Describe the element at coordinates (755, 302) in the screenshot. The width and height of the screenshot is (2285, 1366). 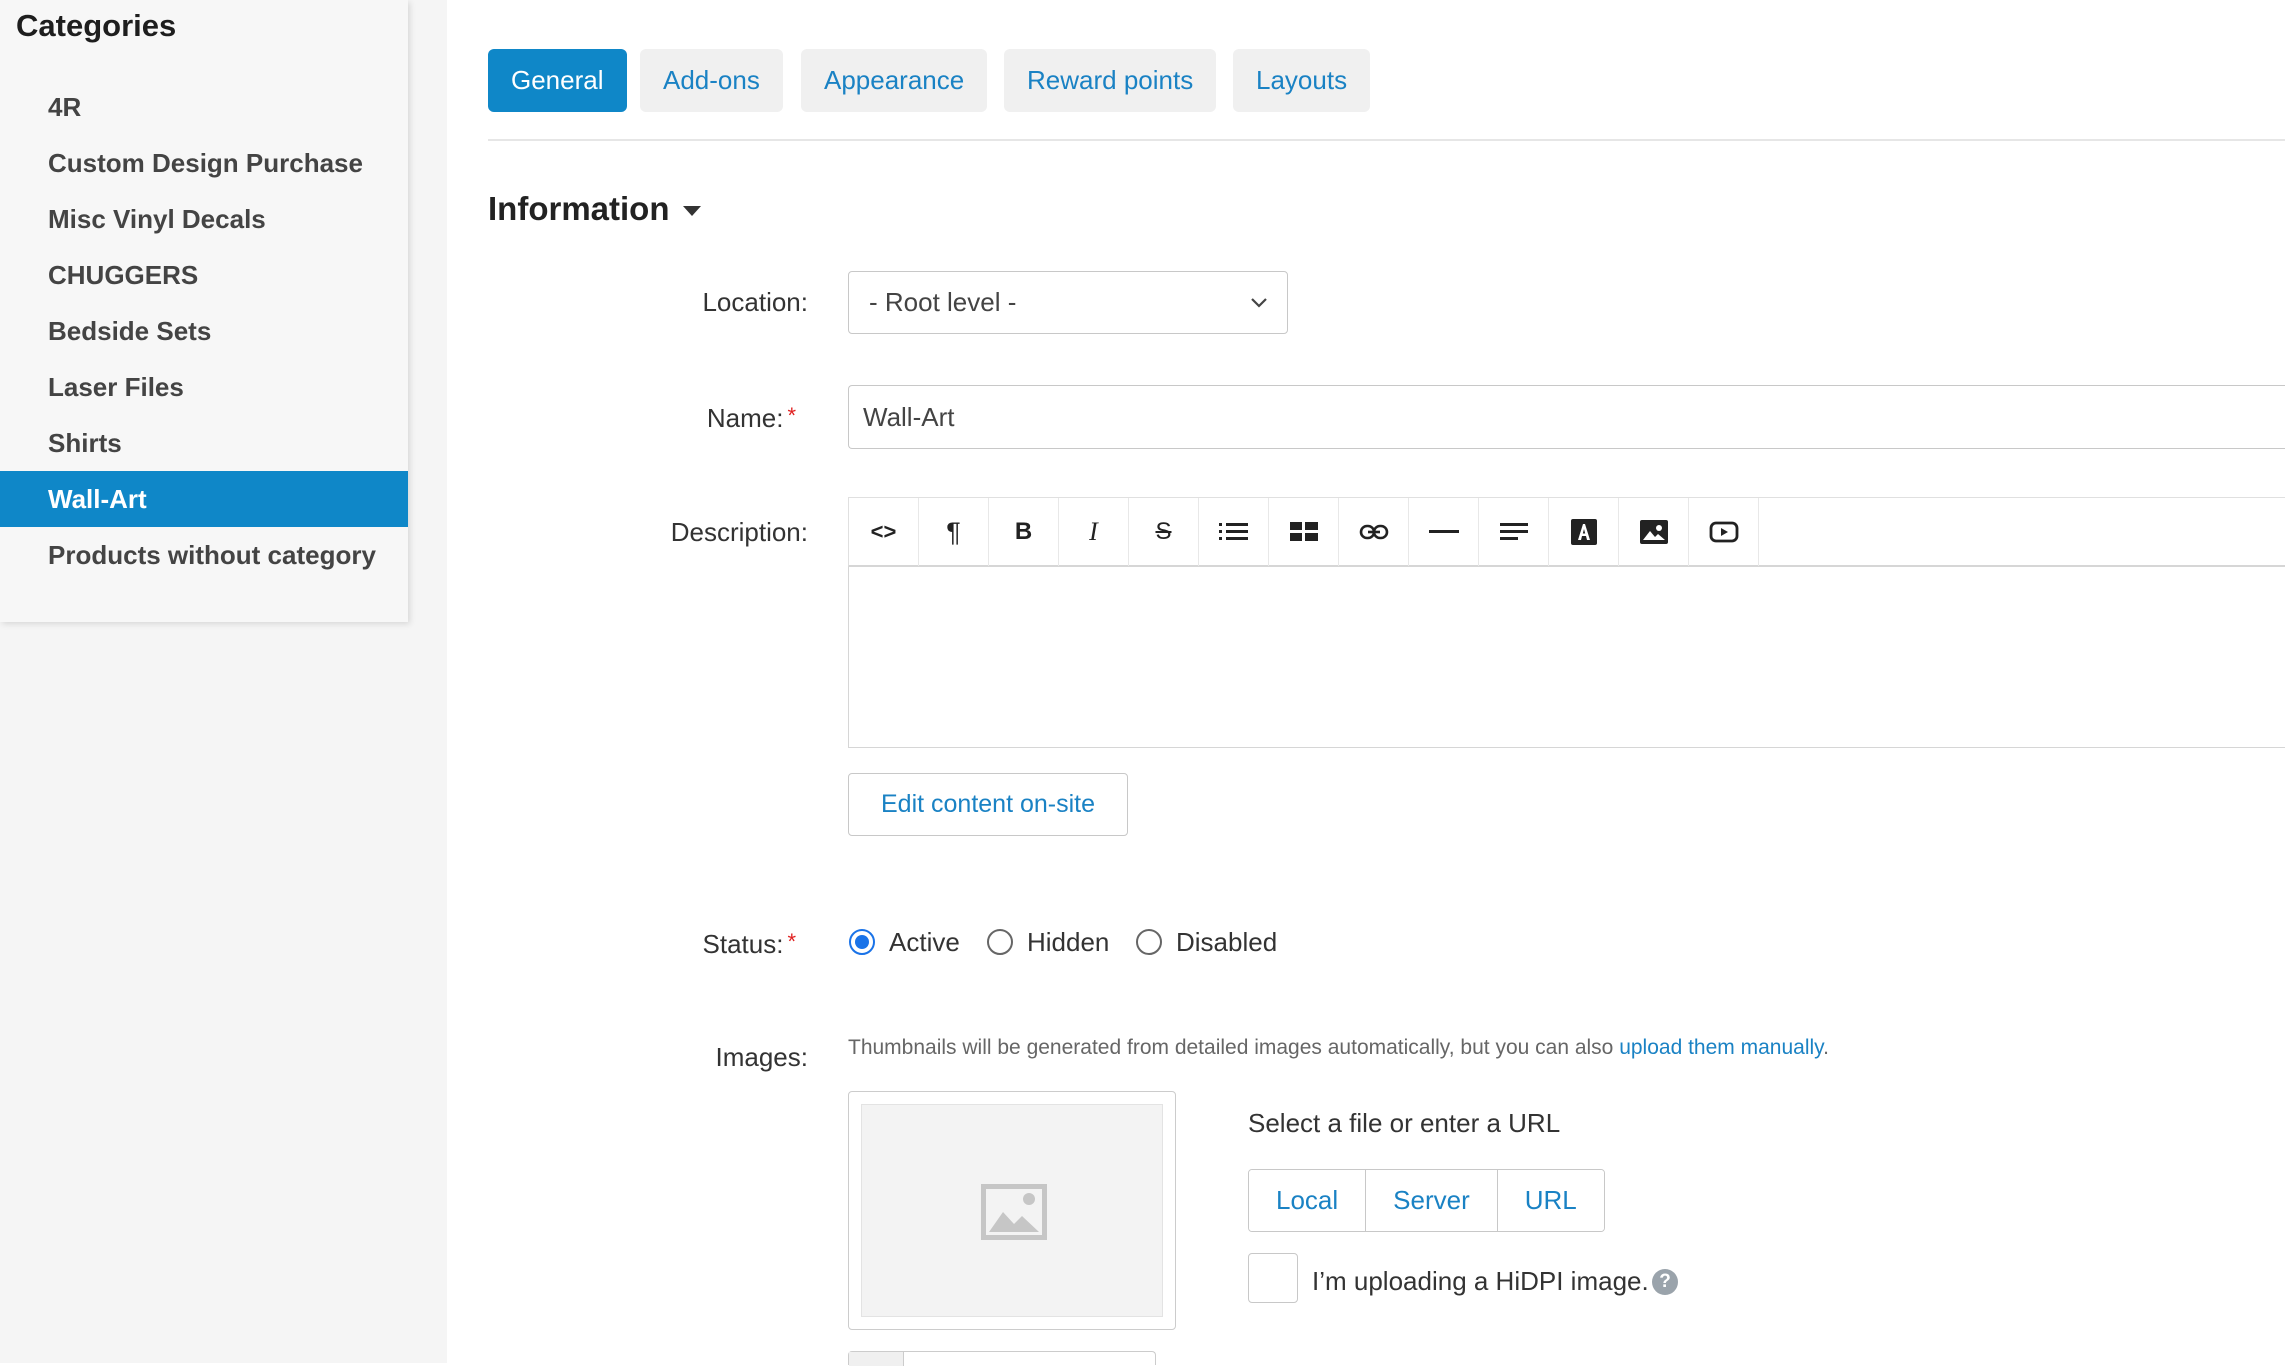
I see `location-label: Location:` at that location.